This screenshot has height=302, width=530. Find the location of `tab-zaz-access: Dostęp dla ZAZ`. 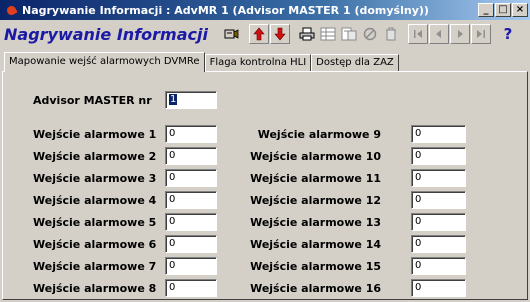

tab-zaz-access: Dostęp dla ZAZ is located at coordinates (355, 63).